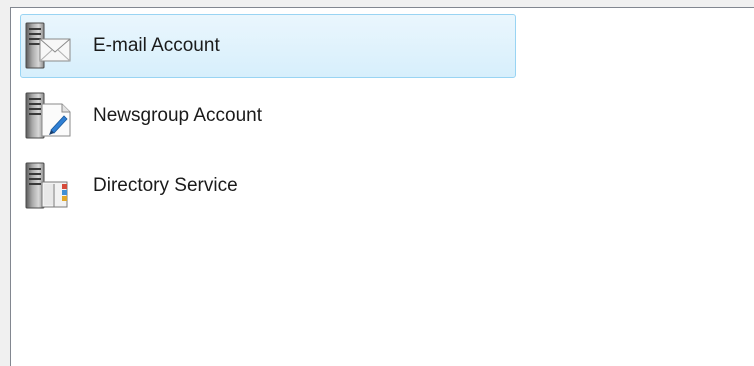  What do you see at coordinates (268, 186) in the screenshot?
I see `list-item-directory-service: Directory Service` at bounding box center [268, 186].